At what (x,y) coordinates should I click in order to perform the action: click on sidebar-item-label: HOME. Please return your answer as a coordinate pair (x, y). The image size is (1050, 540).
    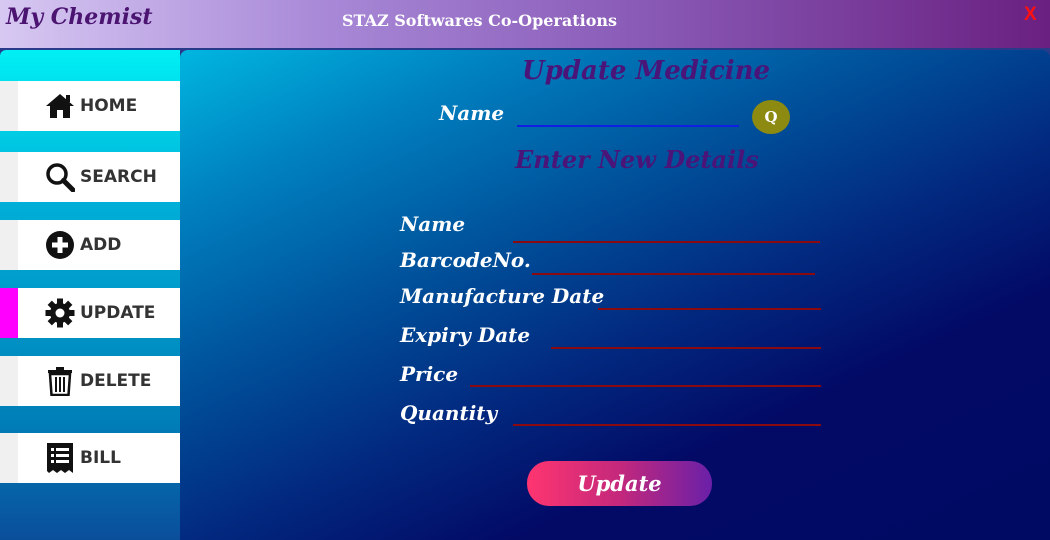
    Looking at the image, I should click on (109, 106).